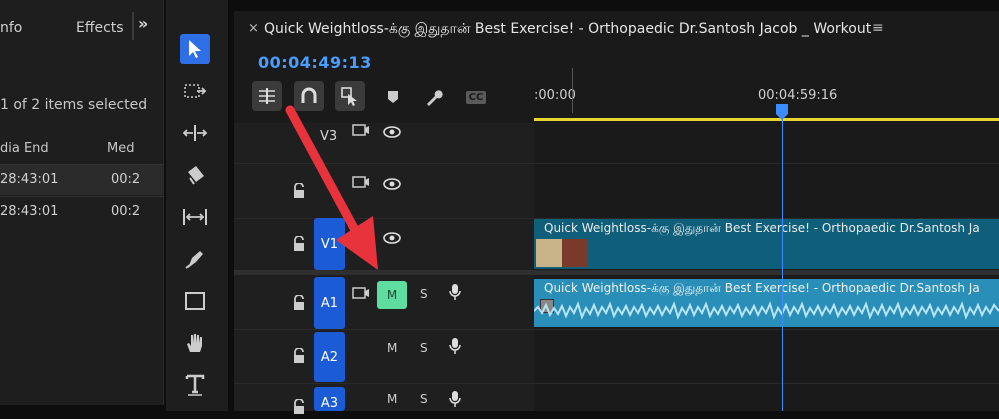 Image resolution: width=999 pixels, height=419 pixels. I want to click on solo-button-a2: S, so click(424, 348).